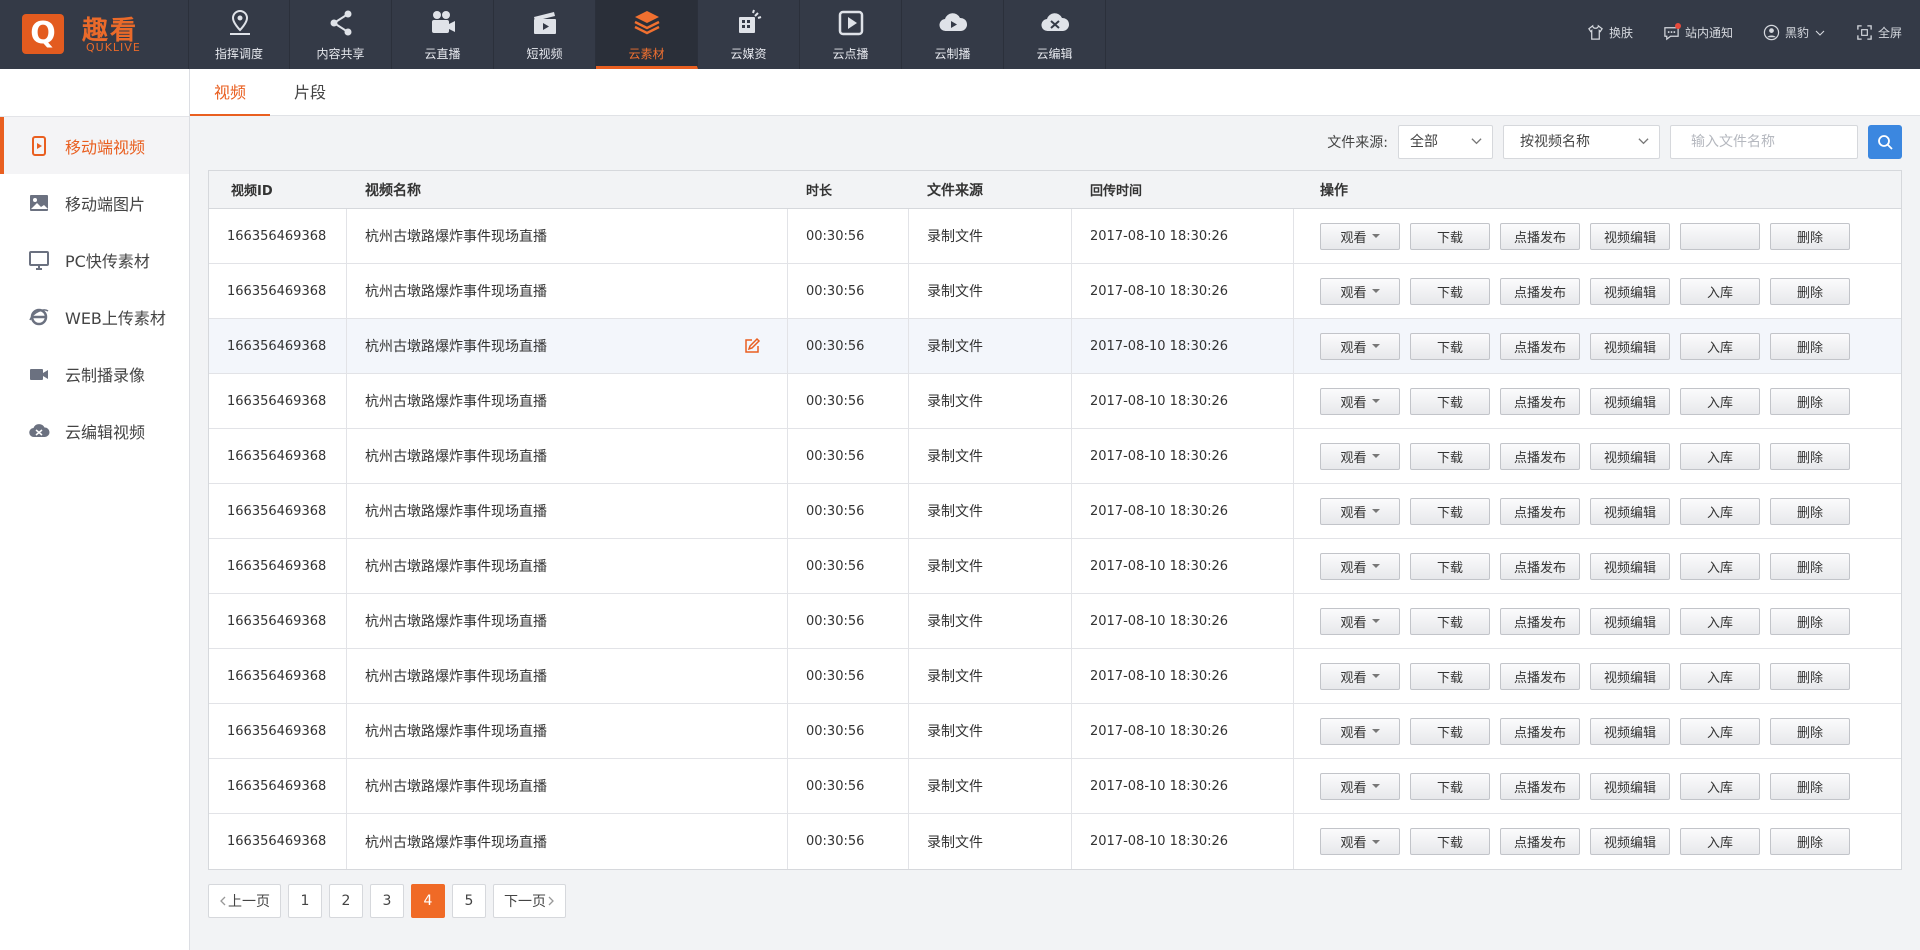 The height and width of the screenshot is (950, 1920). Describe the element at coordinates (529, 901) in the screenshot. I see `next-page-button: 下一页` at that location.